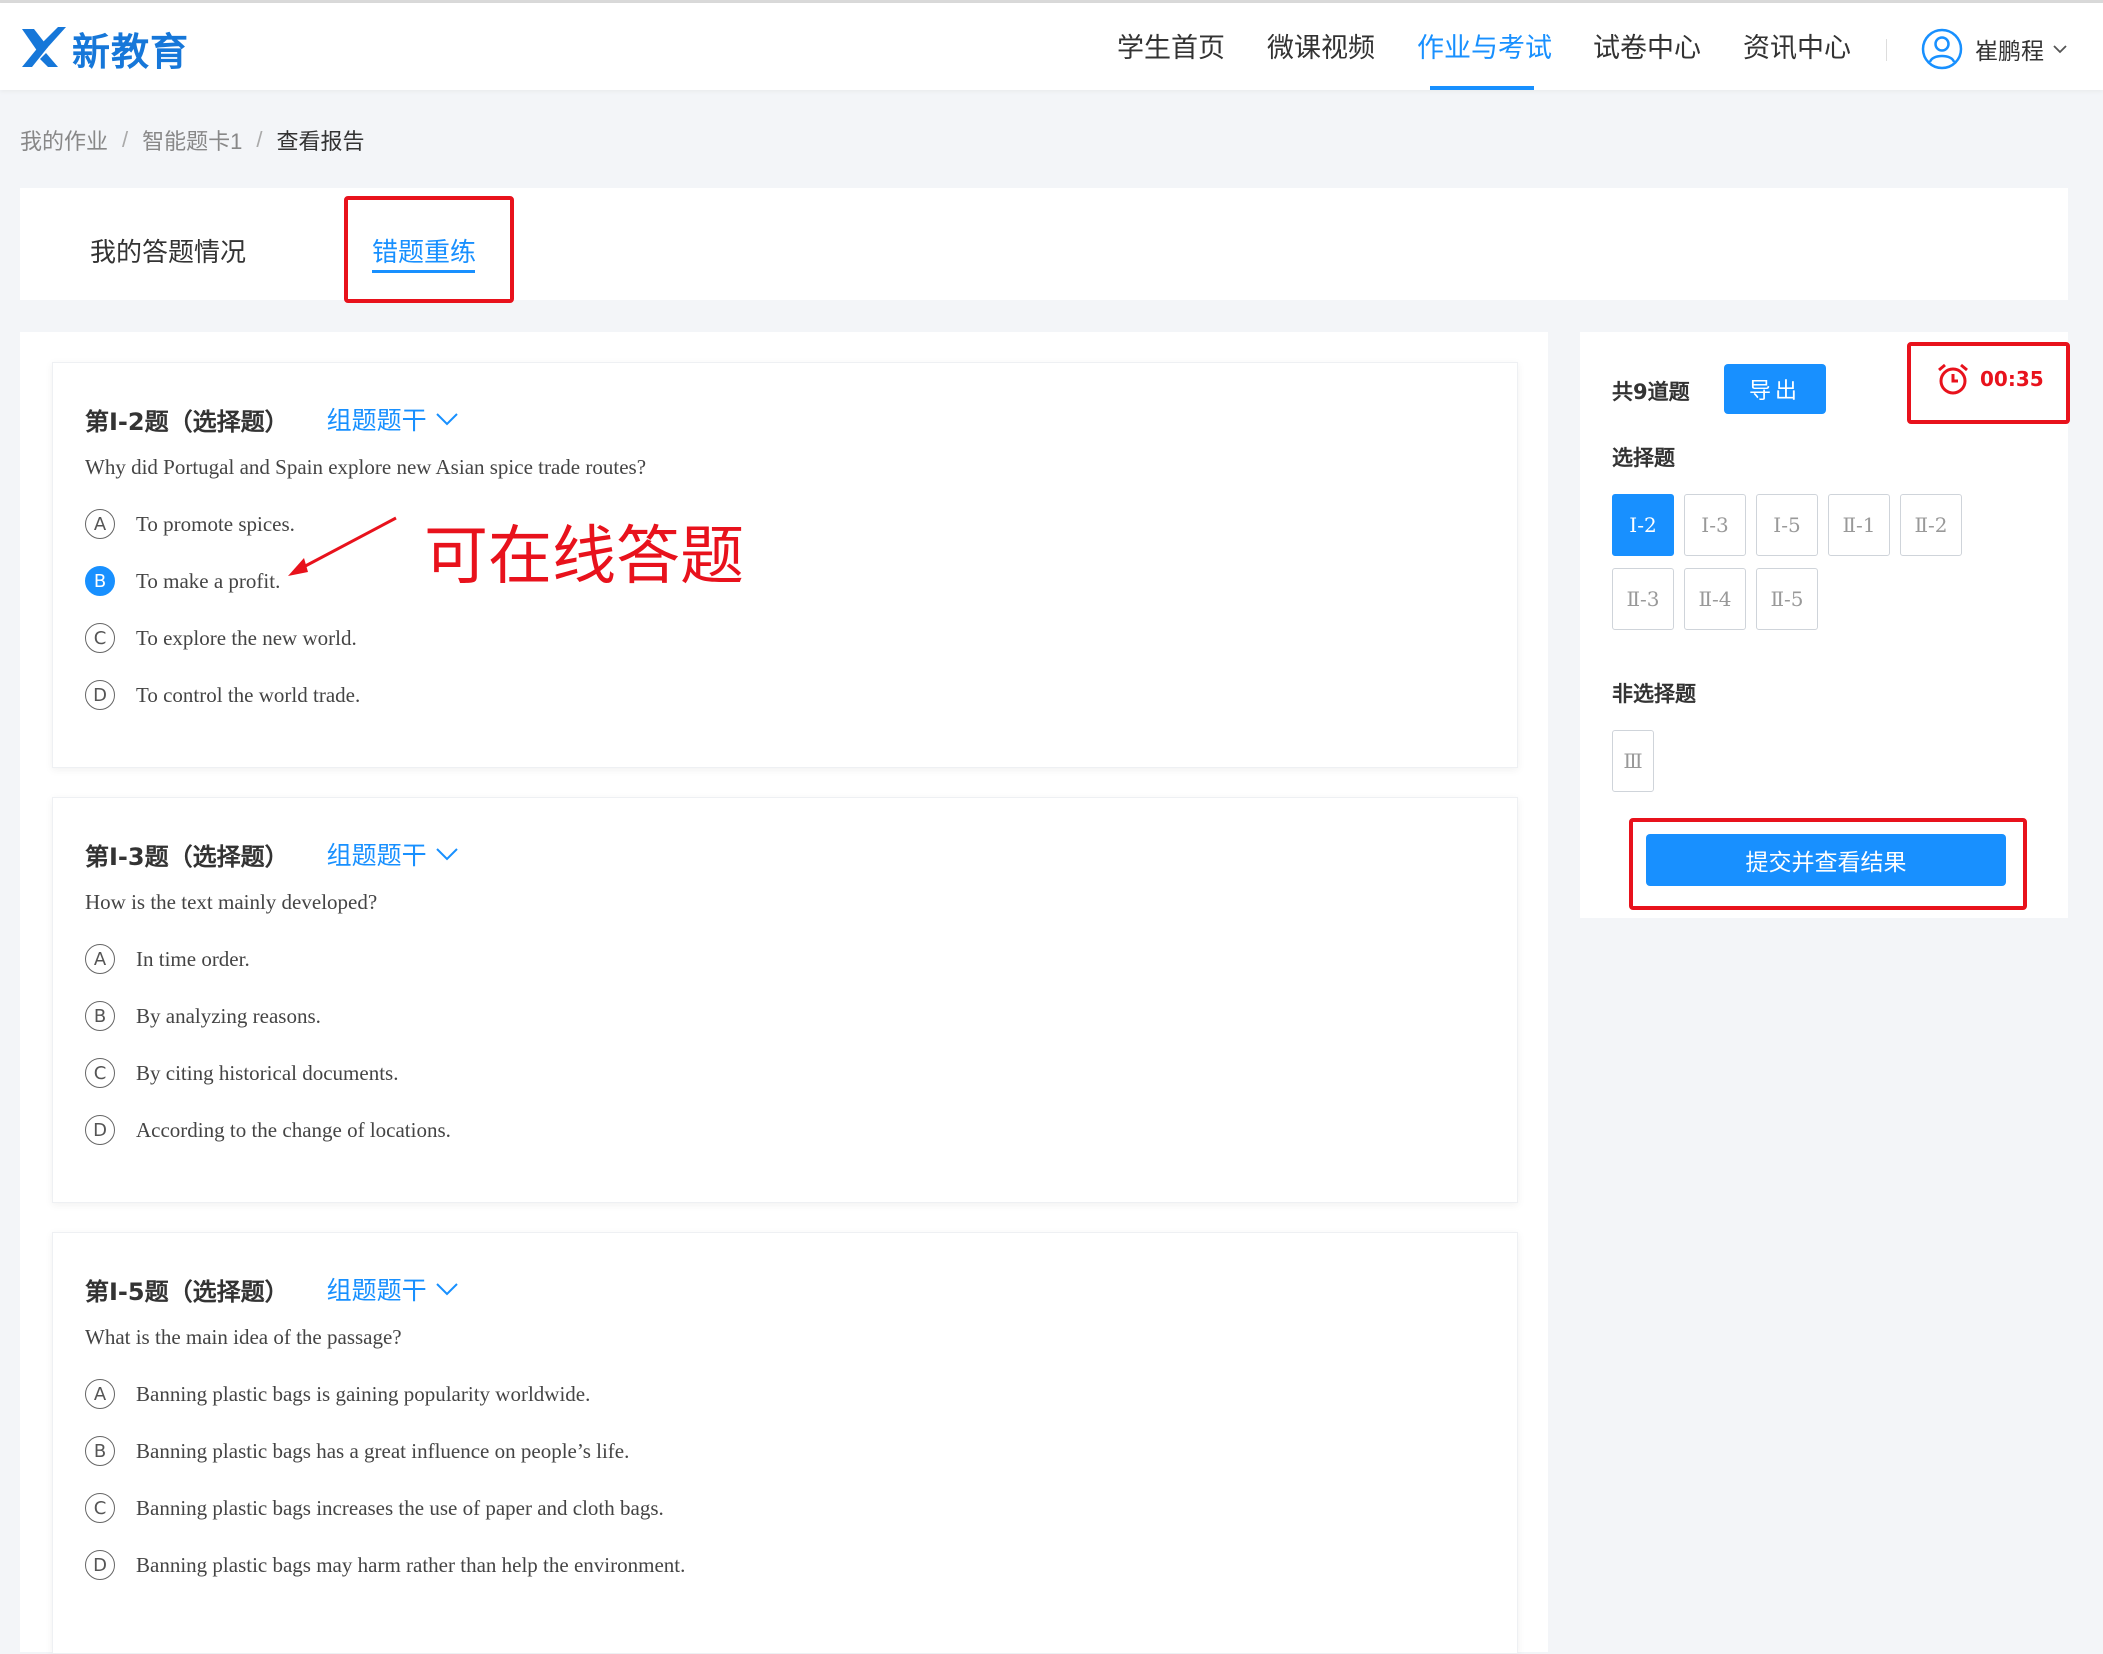 This screenshot has height=1654, width=2103. Describe the element at coordinates (1321, 46) in the screenshot. I see `nav-micro-video: 微课视频` at that location.